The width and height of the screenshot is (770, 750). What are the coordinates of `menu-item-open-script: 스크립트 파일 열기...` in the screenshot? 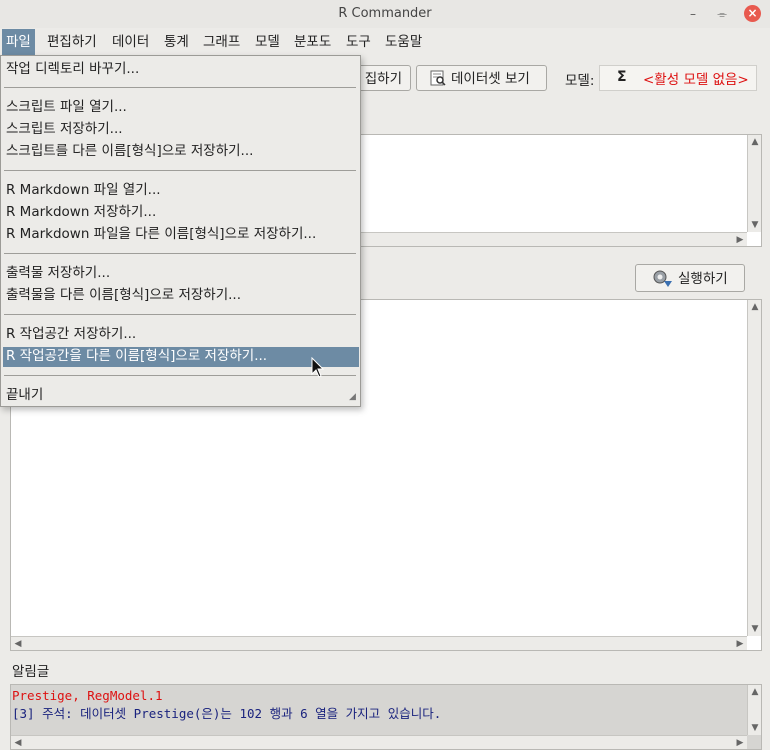 It's located at (66, 107).